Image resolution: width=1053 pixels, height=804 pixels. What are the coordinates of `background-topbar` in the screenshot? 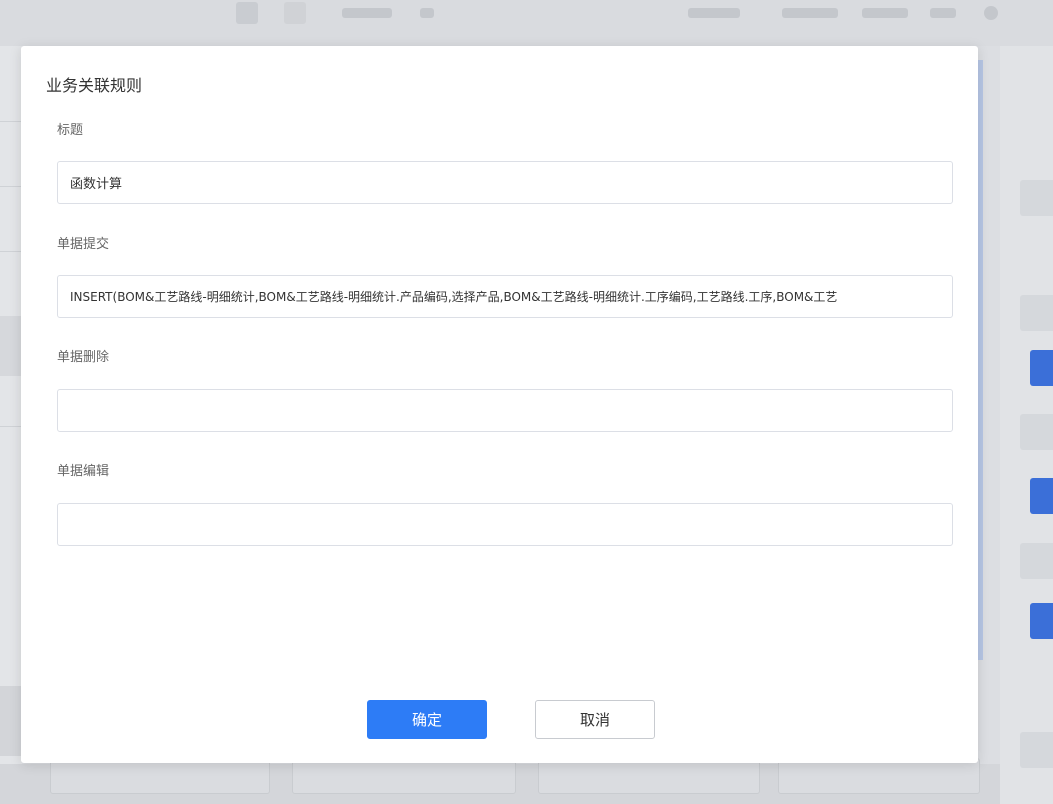 It's located at (526, 23).